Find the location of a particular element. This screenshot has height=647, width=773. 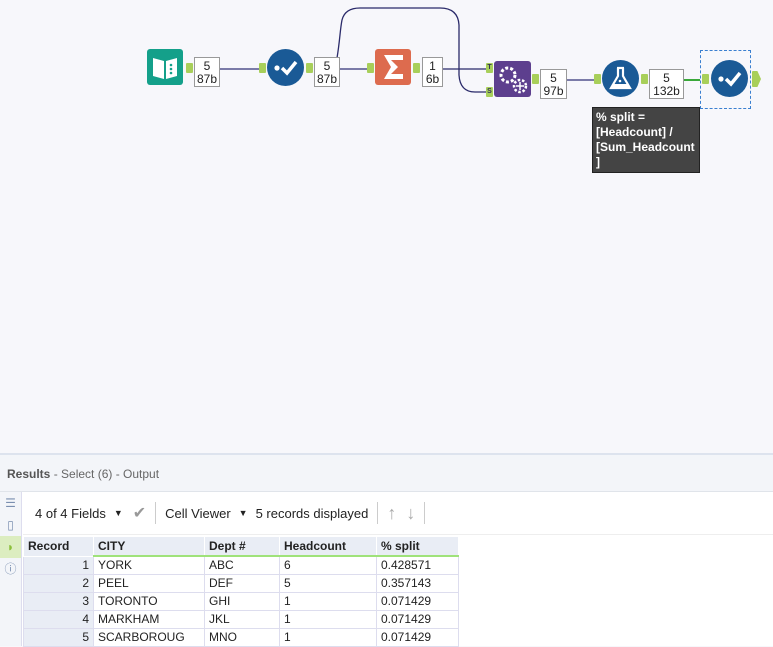

table-cell: GHI is located at coordinates (242, 601).